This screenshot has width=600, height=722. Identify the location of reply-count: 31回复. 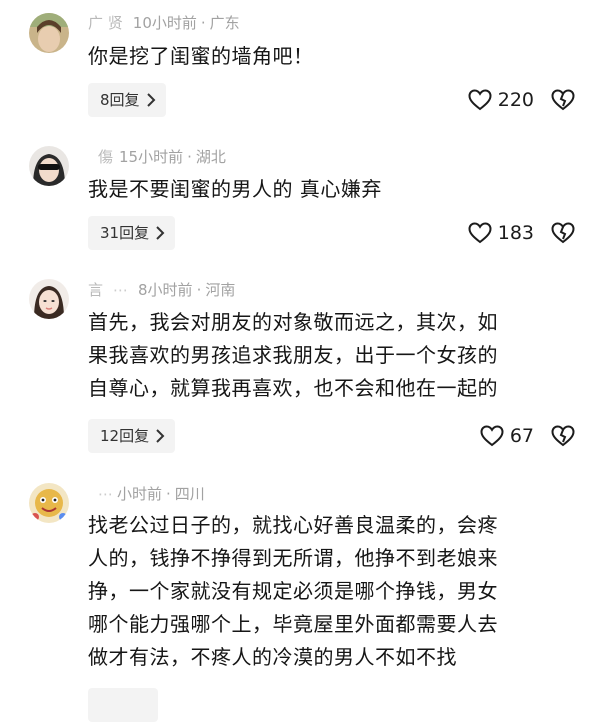
(125, 233).